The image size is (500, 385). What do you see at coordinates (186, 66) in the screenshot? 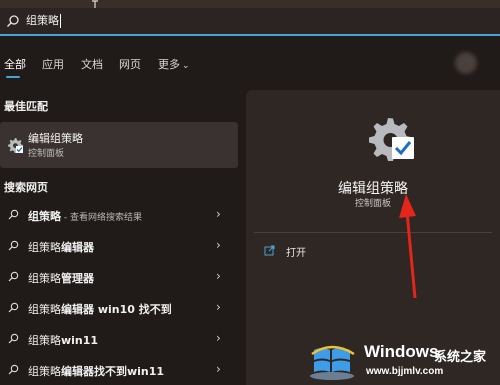
I see `chevron-down-icon: ⌄` at bounding box center [186, 66].